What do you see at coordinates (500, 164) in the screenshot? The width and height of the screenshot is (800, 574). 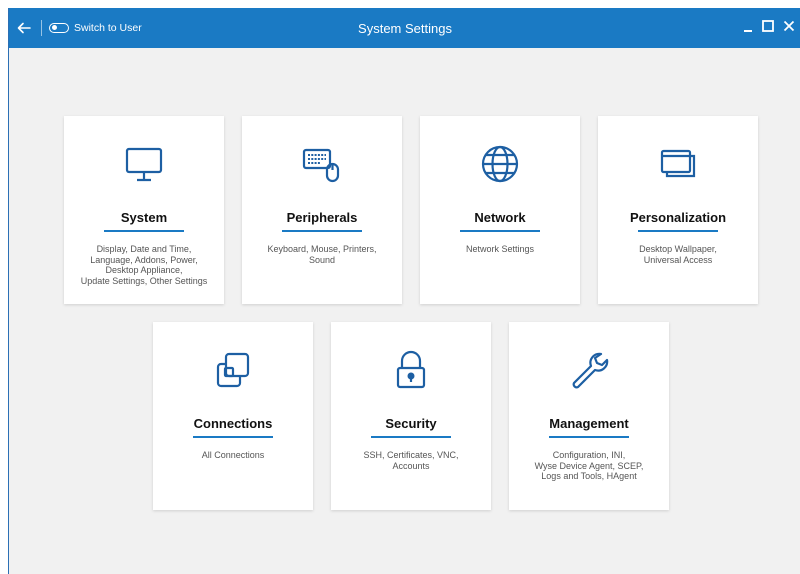 I see `globe-icon` at bounding box center [500, 164].